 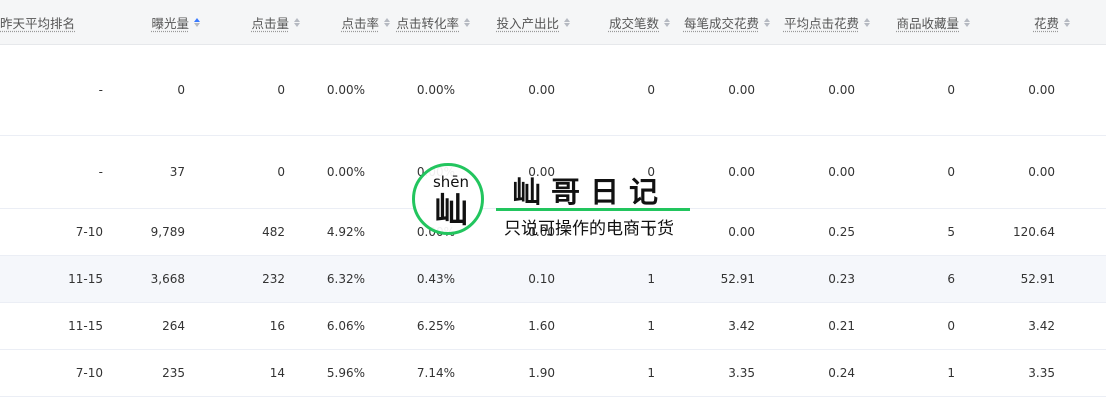 I want to click on cell-impressions: 3,668, so click(x=167, y=279).